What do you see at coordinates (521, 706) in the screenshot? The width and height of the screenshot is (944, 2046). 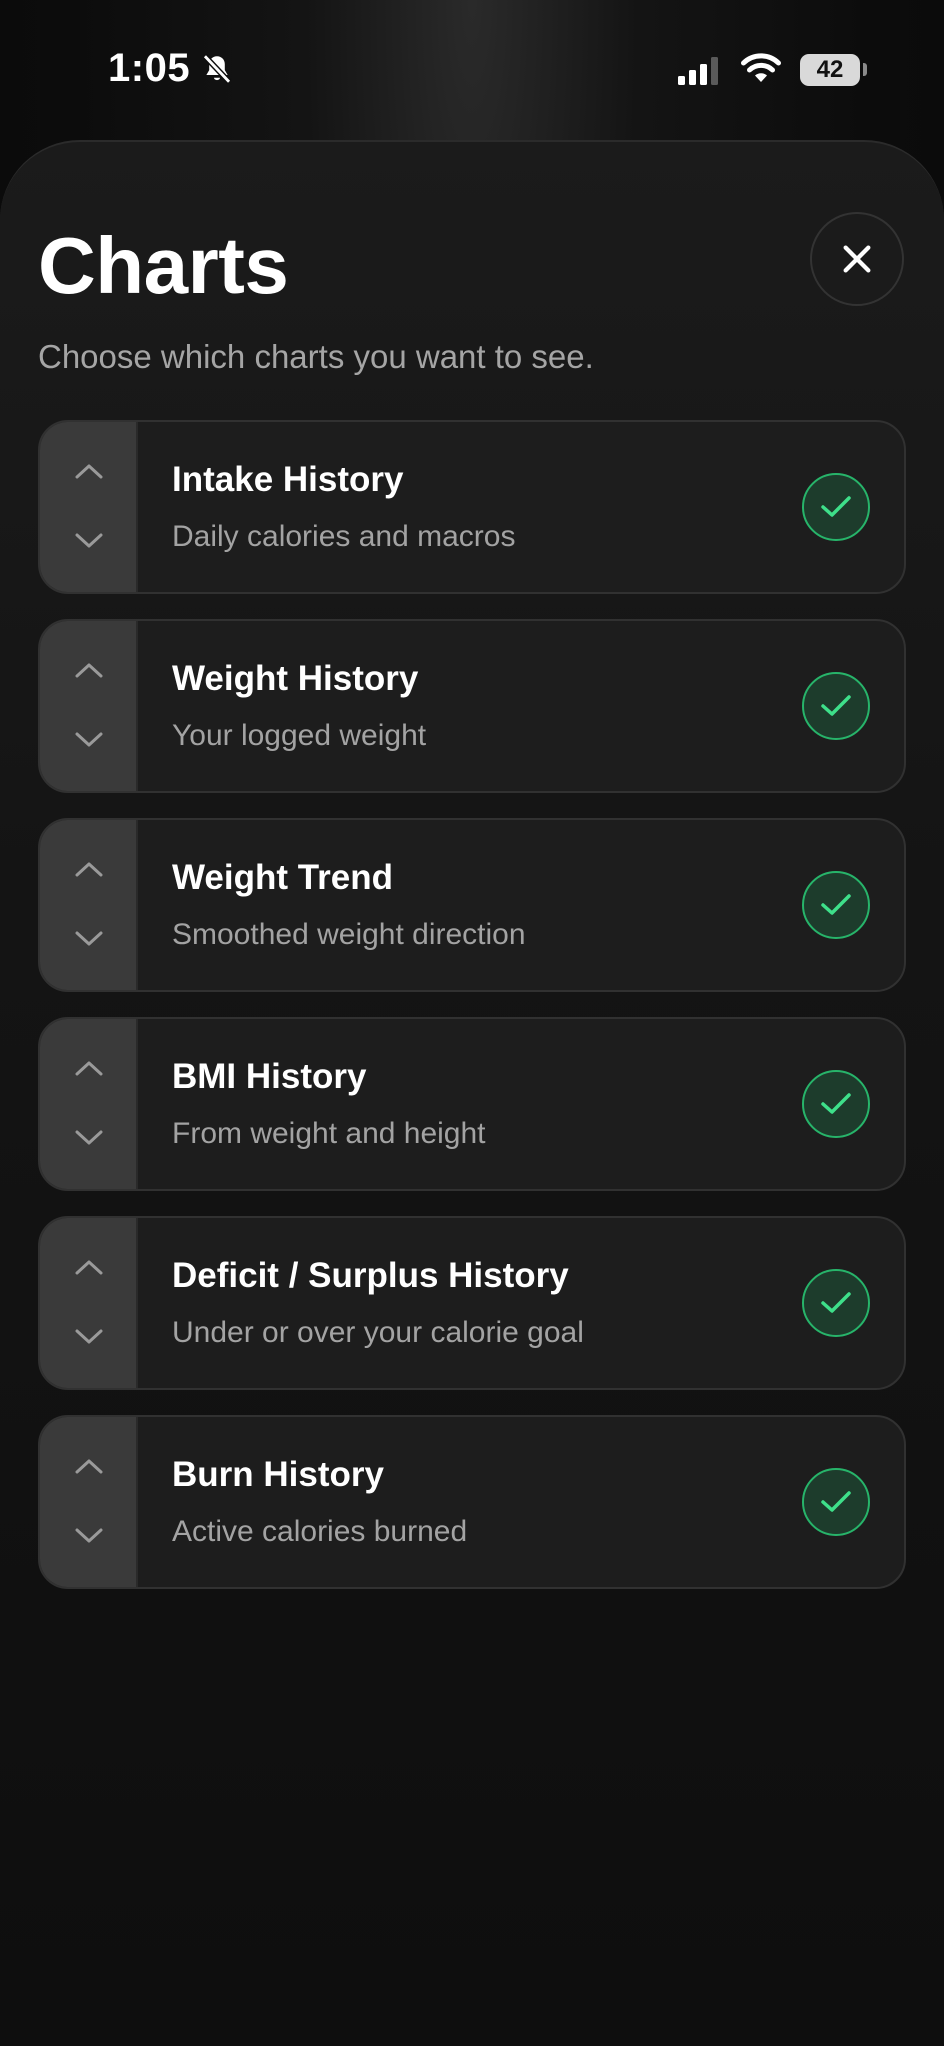 I see `chart-row-body: Weight History Your logged weight` at bounding box center [521, 706].